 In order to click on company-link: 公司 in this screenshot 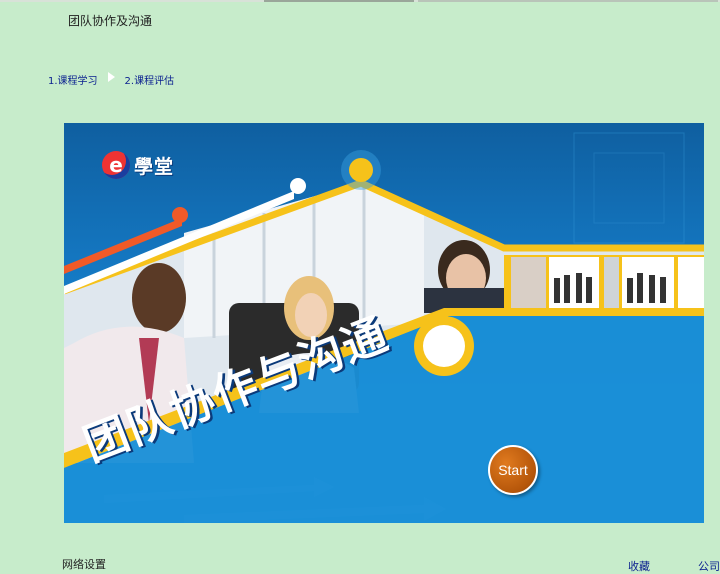, I will do `click(709, 566)`.